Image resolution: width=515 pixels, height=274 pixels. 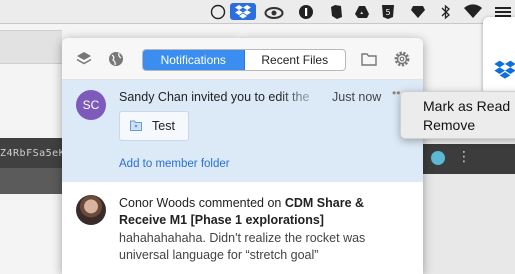 I want to click on popover-tabs: Notifications Recent Files, so click(x=244, y=60).